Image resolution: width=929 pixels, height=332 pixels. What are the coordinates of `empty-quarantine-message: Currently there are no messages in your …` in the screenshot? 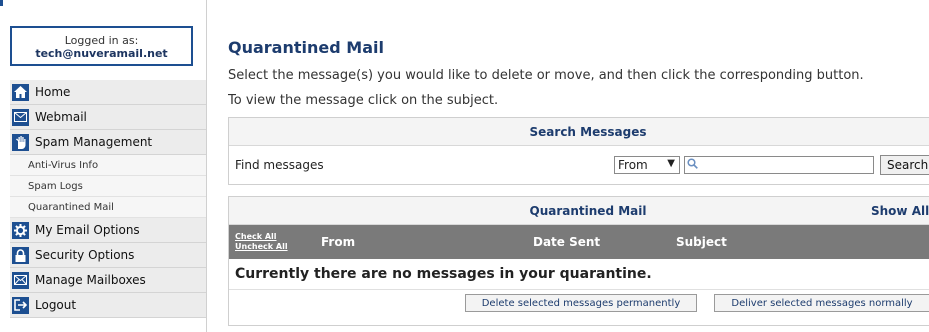 It's located at (579, 274).